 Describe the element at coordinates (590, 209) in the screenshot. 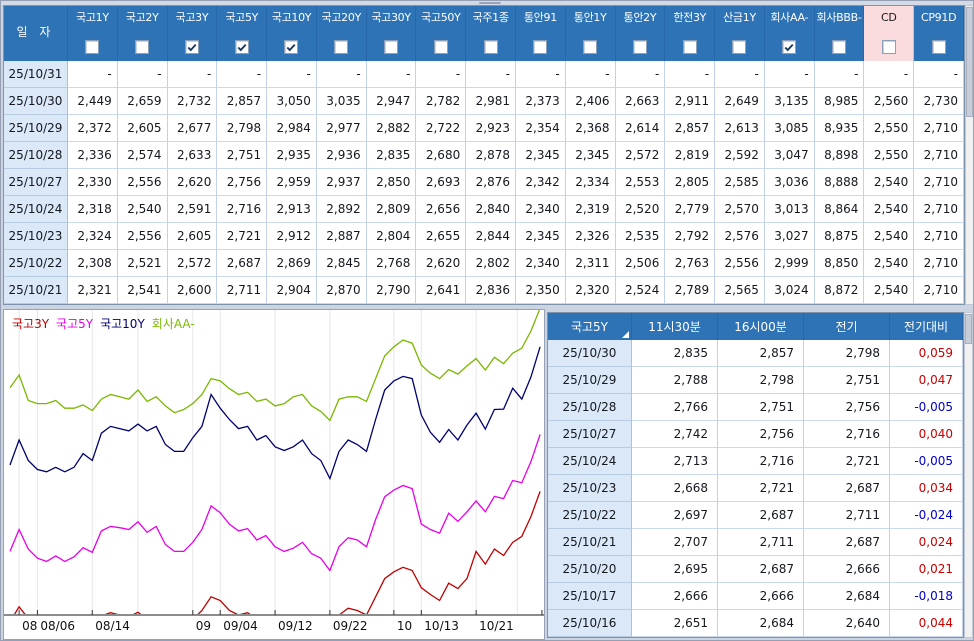

I see `yield-cell: 2,319` at that location.